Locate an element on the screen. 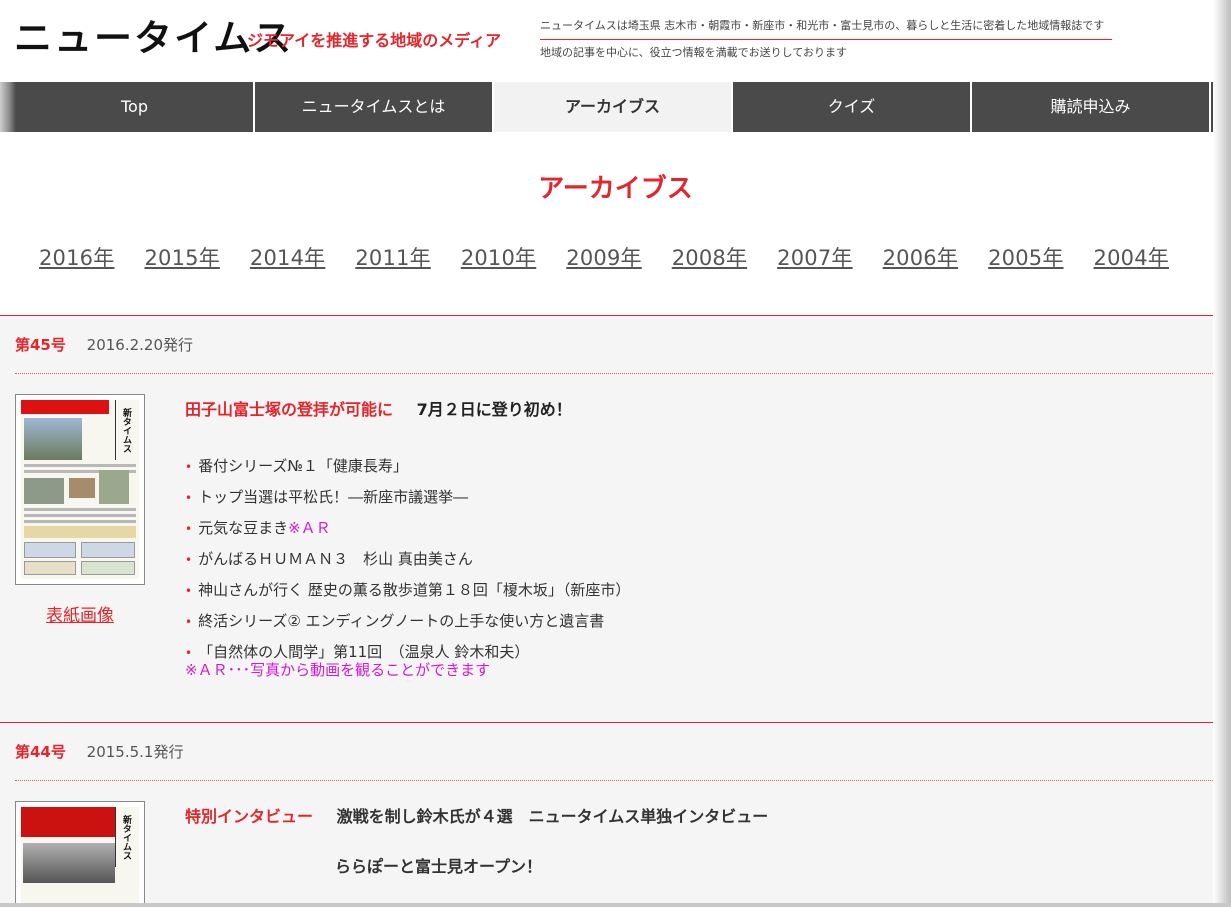  site-description-line2: 地域の記事を中心に、役立つ情報を満載でお送りしております is located at coordinates (694, 52).